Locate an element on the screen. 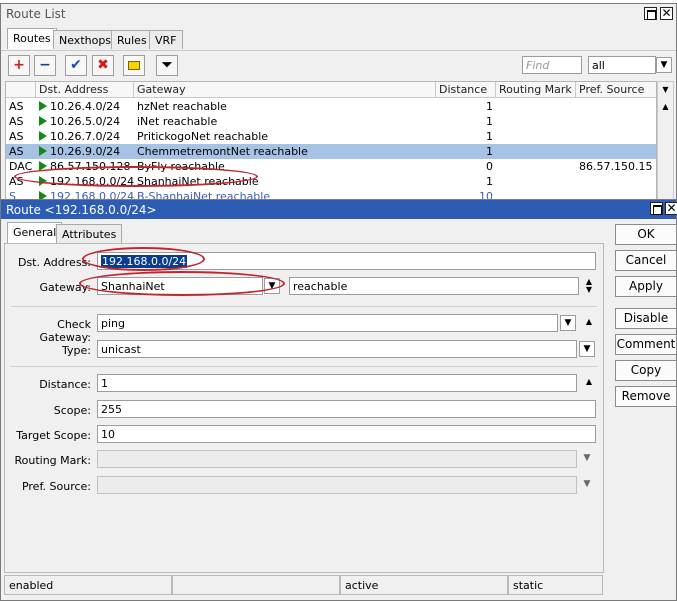  scope-input: 255 is located at coordinates (346, 409).